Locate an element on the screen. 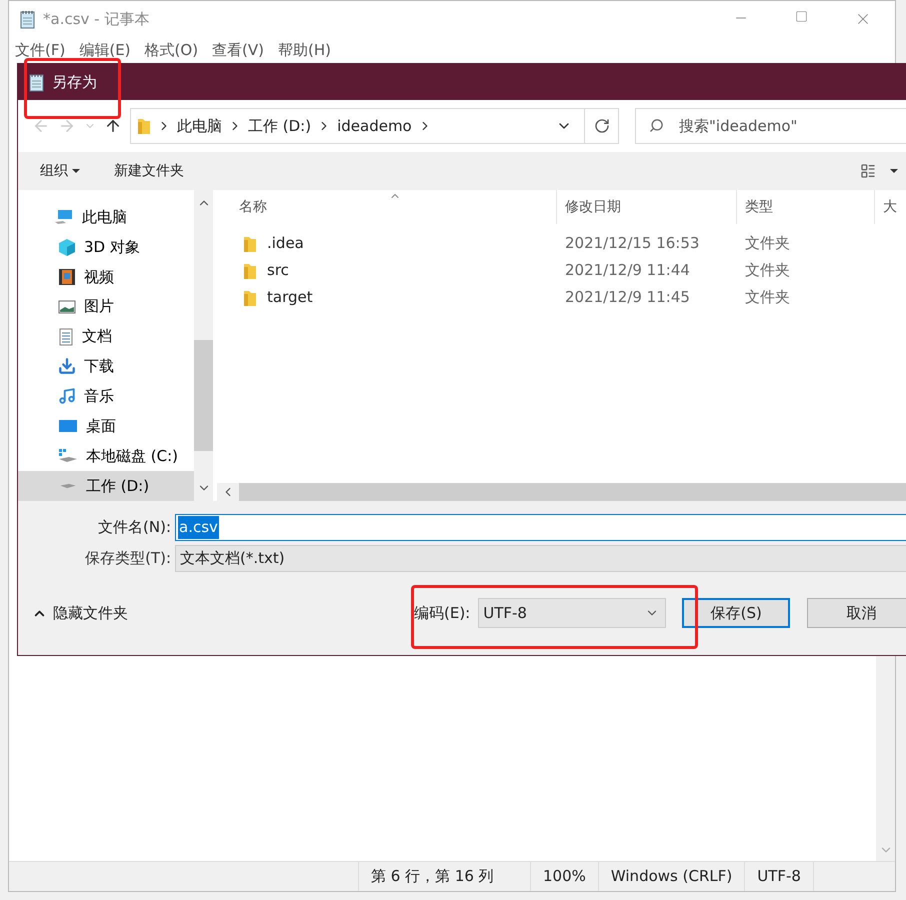  search-field: 搜索"ideademo" is located at coordinates (770, 126).